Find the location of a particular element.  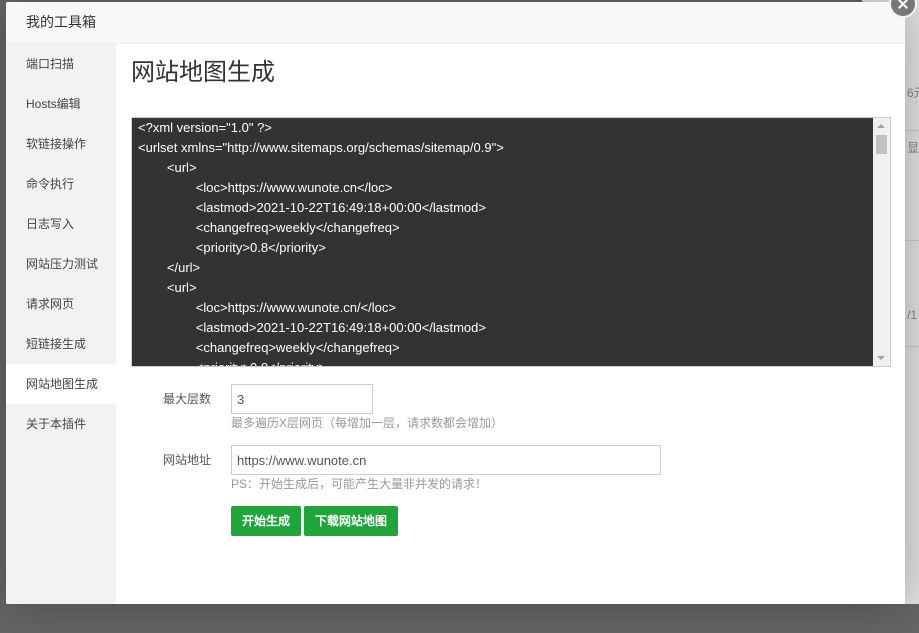

sidebar-item-log-write: 日志写入 is located at coordinates (61, 224).